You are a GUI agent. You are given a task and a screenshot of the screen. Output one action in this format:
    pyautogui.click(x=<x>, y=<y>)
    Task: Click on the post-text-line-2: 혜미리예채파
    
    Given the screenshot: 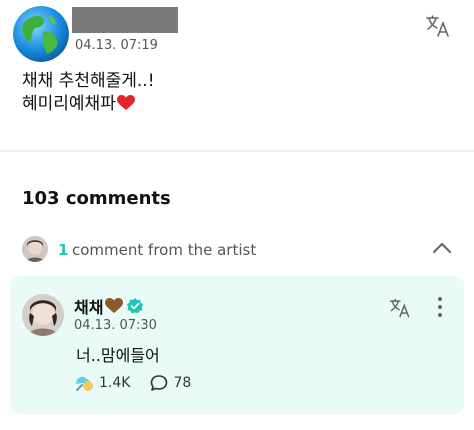 What is the action you would take?
    pyautogui.click(x=69, y=104)
    